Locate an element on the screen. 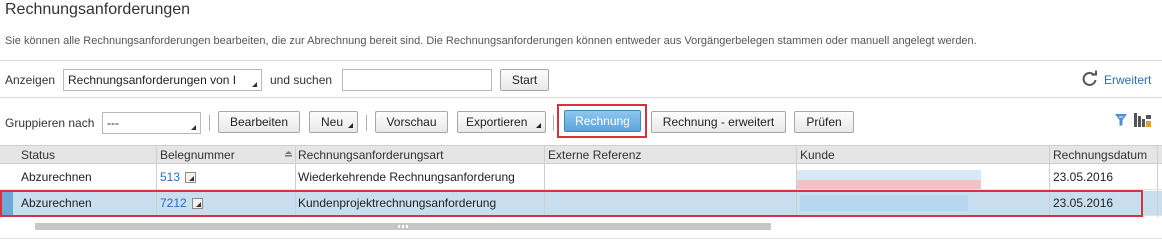 Image resolution: width=1162 pixels, height=249 pixels. highlight-box is located at coordinates (571, 203).